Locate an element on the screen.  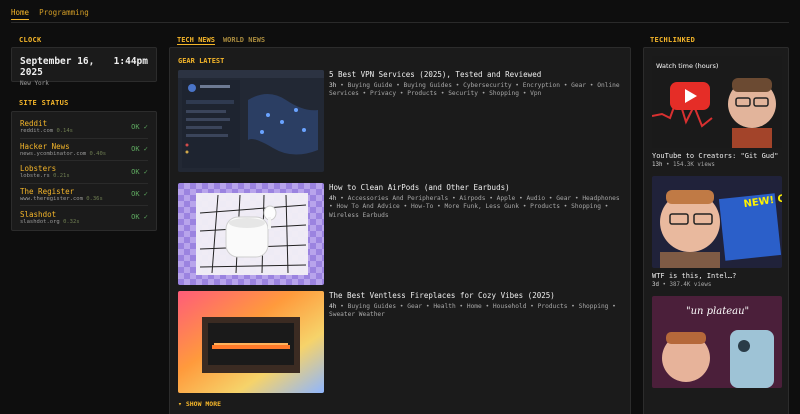
site-latency: 0.36s is located at coordinates (94, 198).